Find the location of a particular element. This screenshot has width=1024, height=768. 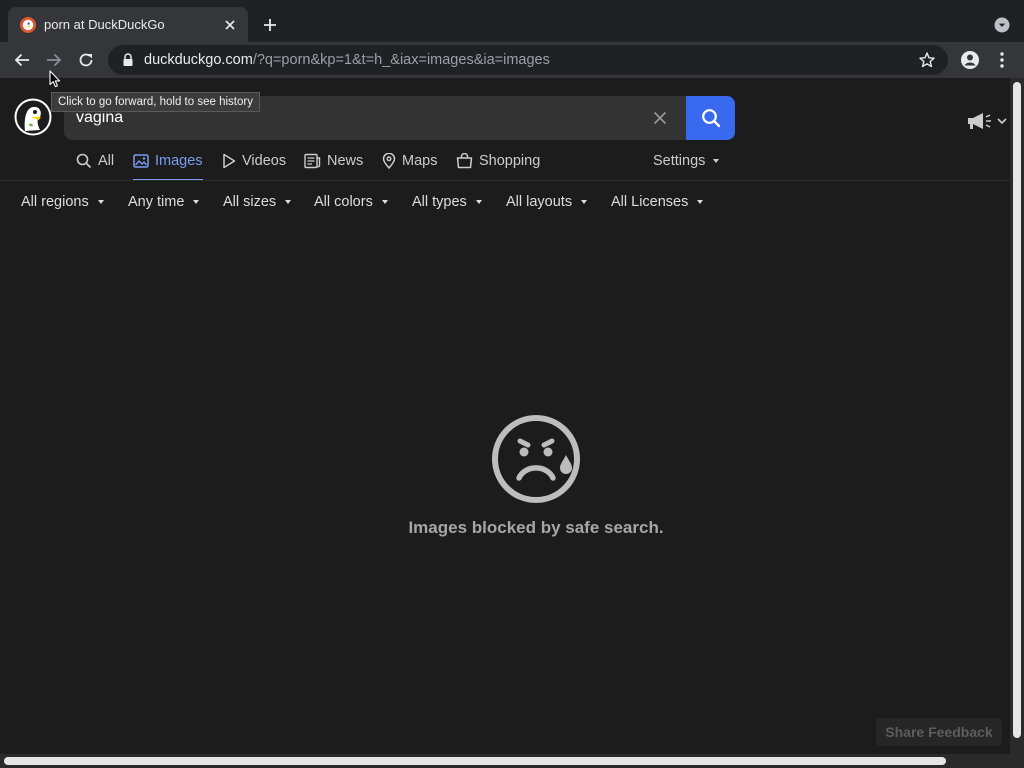

play-icon is located at coordinates (229, 161).